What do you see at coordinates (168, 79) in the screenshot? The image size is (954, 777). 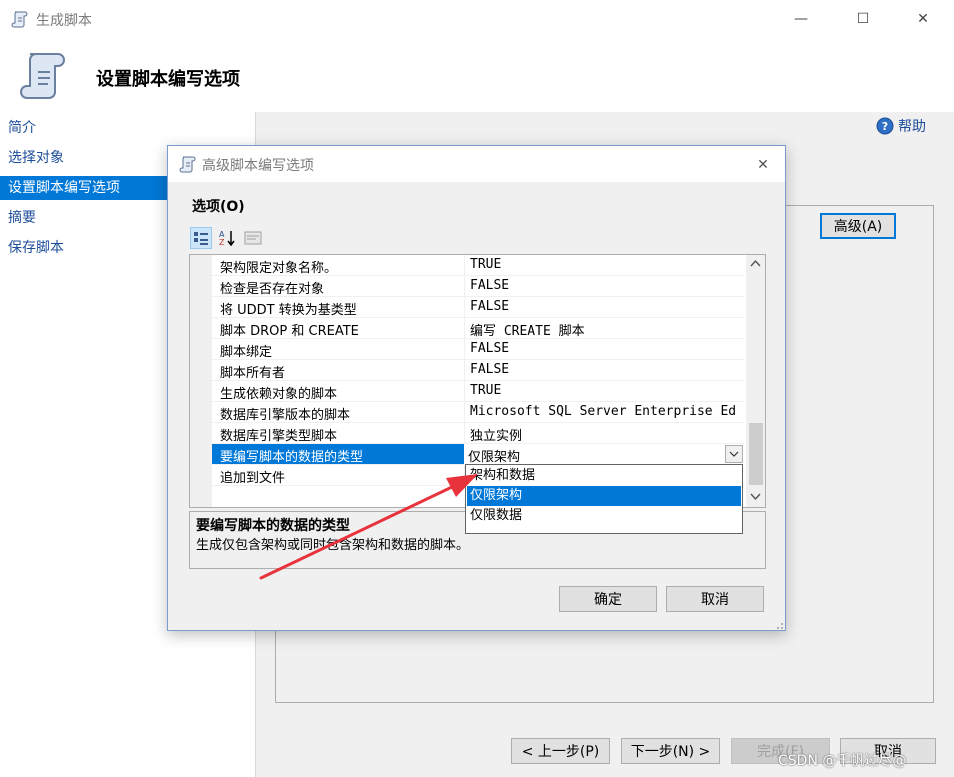 I see `page-title: 设置脚本编写选项` at bounding box center [168, 79].